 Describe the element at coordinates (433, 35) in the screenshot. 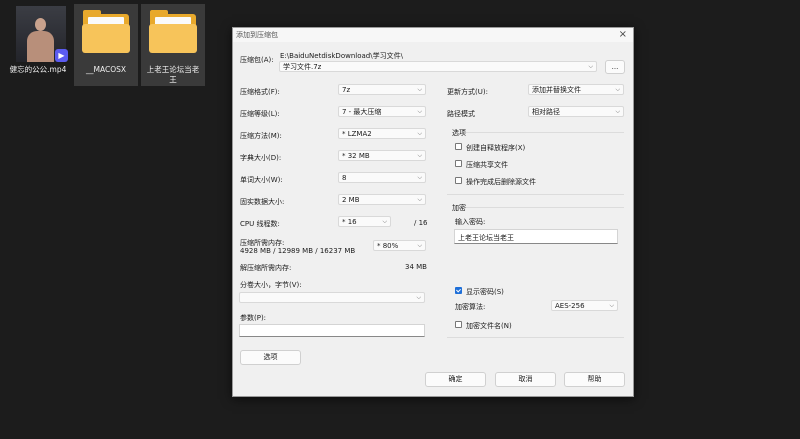

I see `dialog-titlebar: 添加到压缩包 ×` at that location.